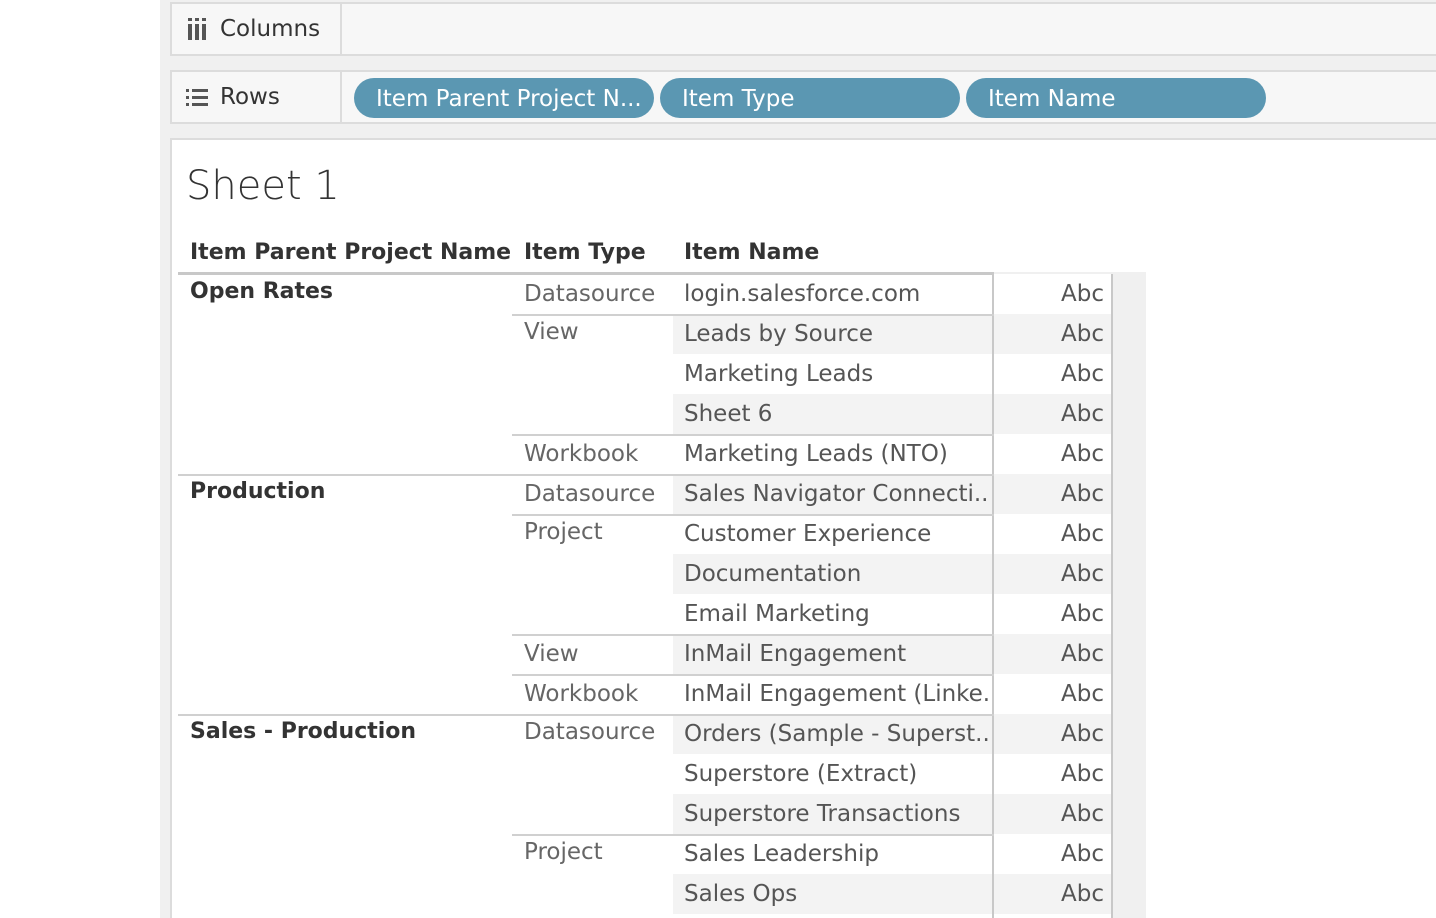 The height and width of the screenshot is (918, 1436). What do you see at coordinates (810, 98) in the screenshot?
I see `pill-item-type: Item Type` at bounding box center [810, 98].